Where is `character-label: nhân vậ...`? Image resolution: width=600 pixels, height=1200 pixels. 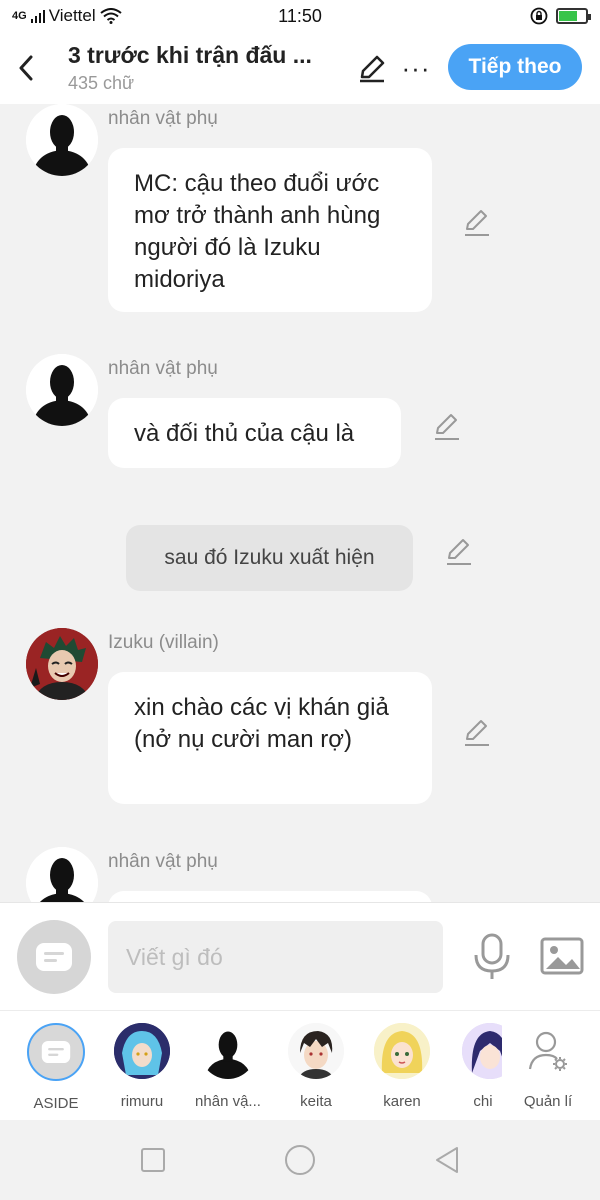 character-label: nhân vậ... is located at coordinates (228, 1101).